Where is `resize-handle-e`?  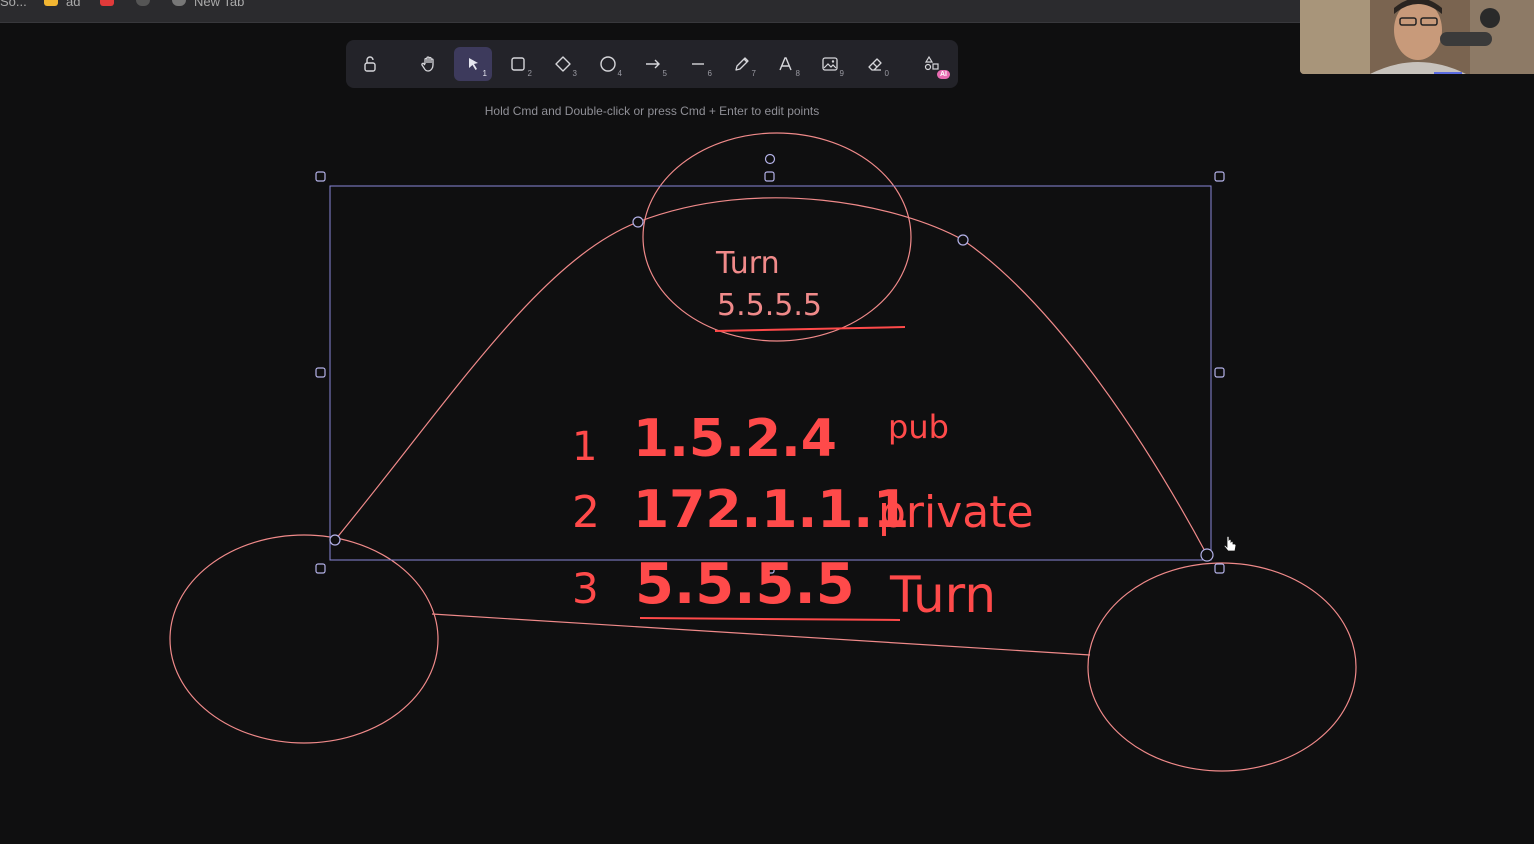
resize-handle-e is located at coordinates (1219, 372).